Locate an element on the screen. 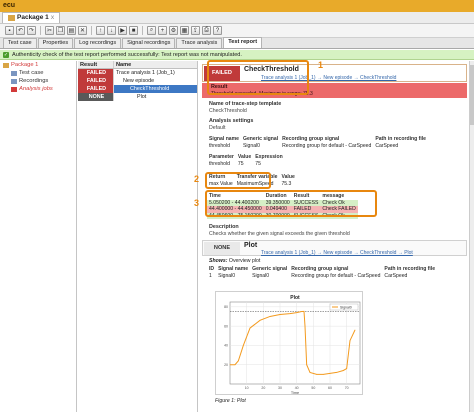 The height and width of the screenshot is (412, 474). document-tab-label: Package 1 is located at coordinates (33, 17).